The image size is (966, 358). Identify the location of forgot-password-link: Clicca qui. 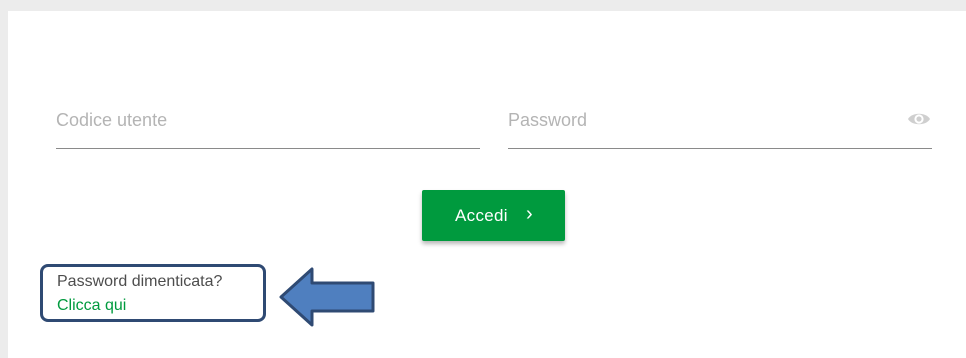
(91, 306).